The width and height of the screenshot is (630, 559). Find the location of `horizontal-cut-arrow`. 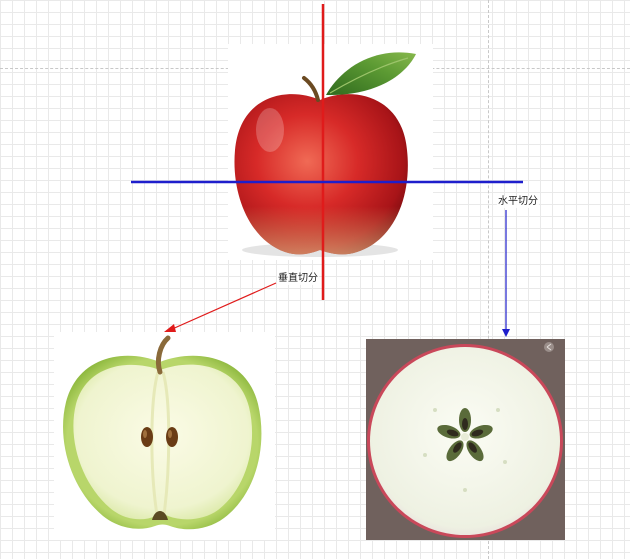

horizontal-cut-arrow is located at coordinates (506, 273).